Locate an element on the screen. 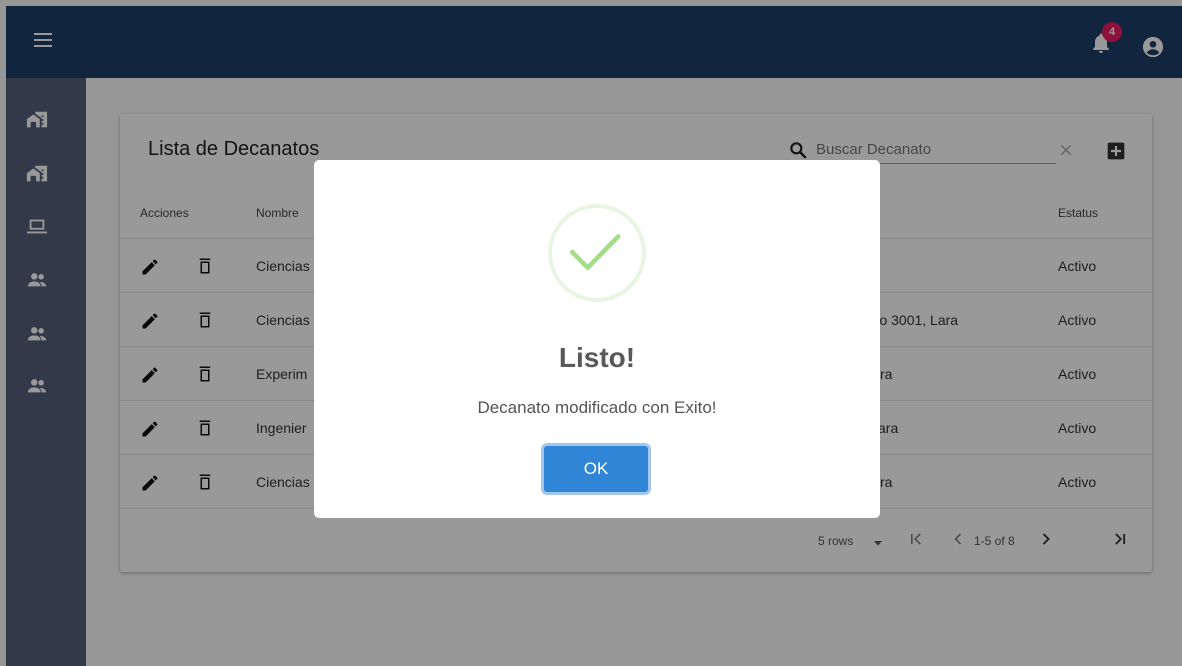  success-check-icon is located at coordinates (597, 253).